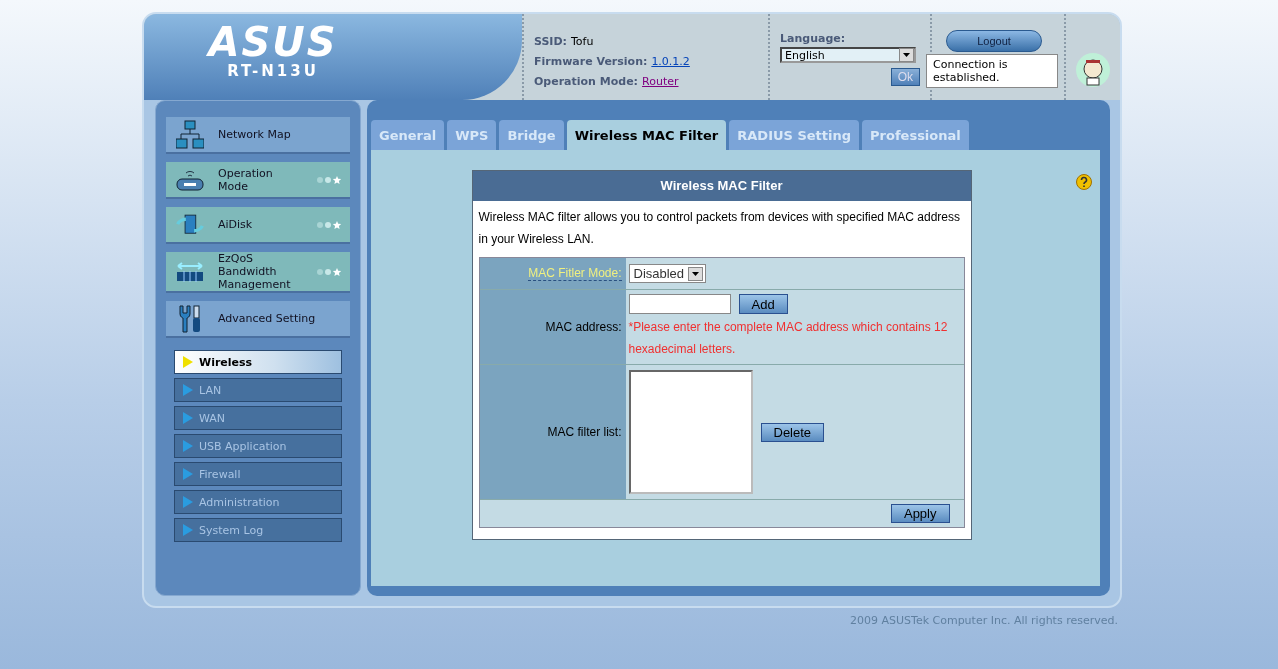 The width and height of the screenshot is (1278, 669). Describe the element at coordinates (920, 513) in the screenshot. I see `apply-button: Apply` at that location.